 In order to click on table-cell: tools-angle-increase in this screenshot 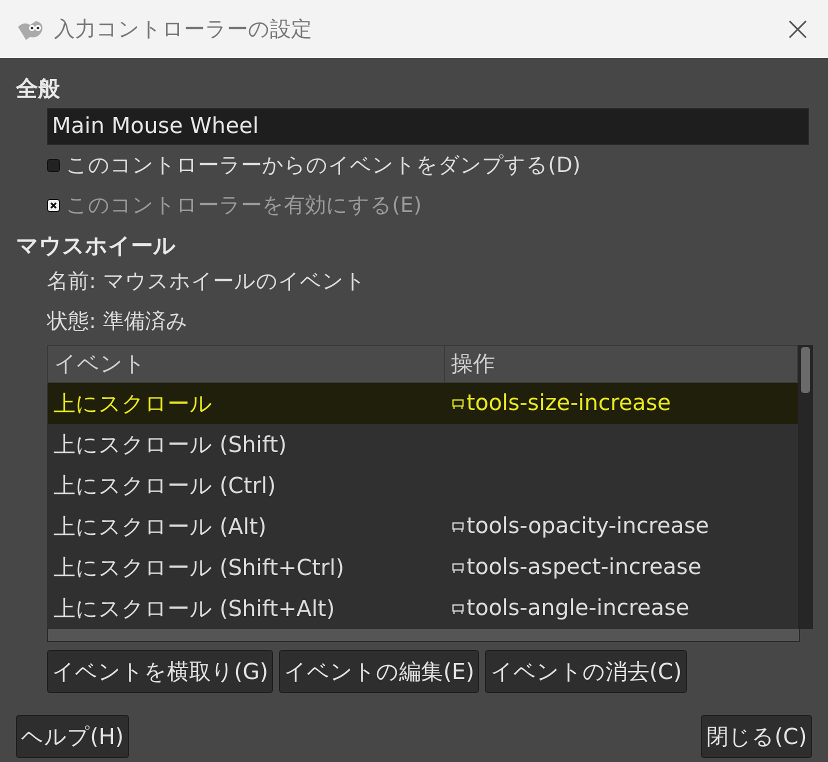, I will do `click(570, 609)`.